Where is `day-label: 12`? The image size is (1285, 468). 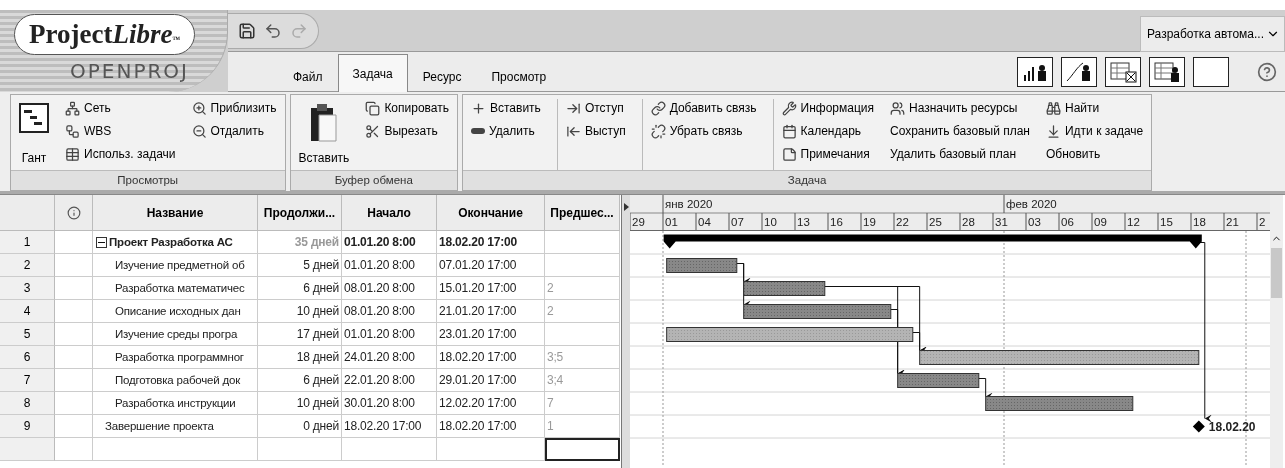
day-label: 12 is located at coordinates (1133, 222).